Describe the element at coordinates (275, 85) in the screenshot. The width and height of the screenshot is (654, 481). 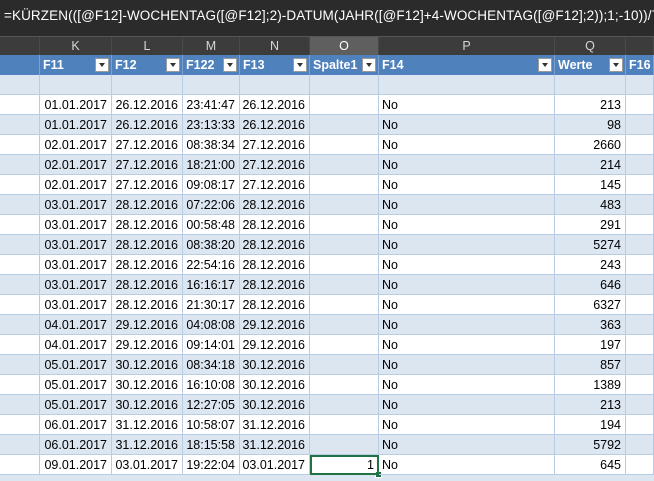
I see `cell-f13` at that location.